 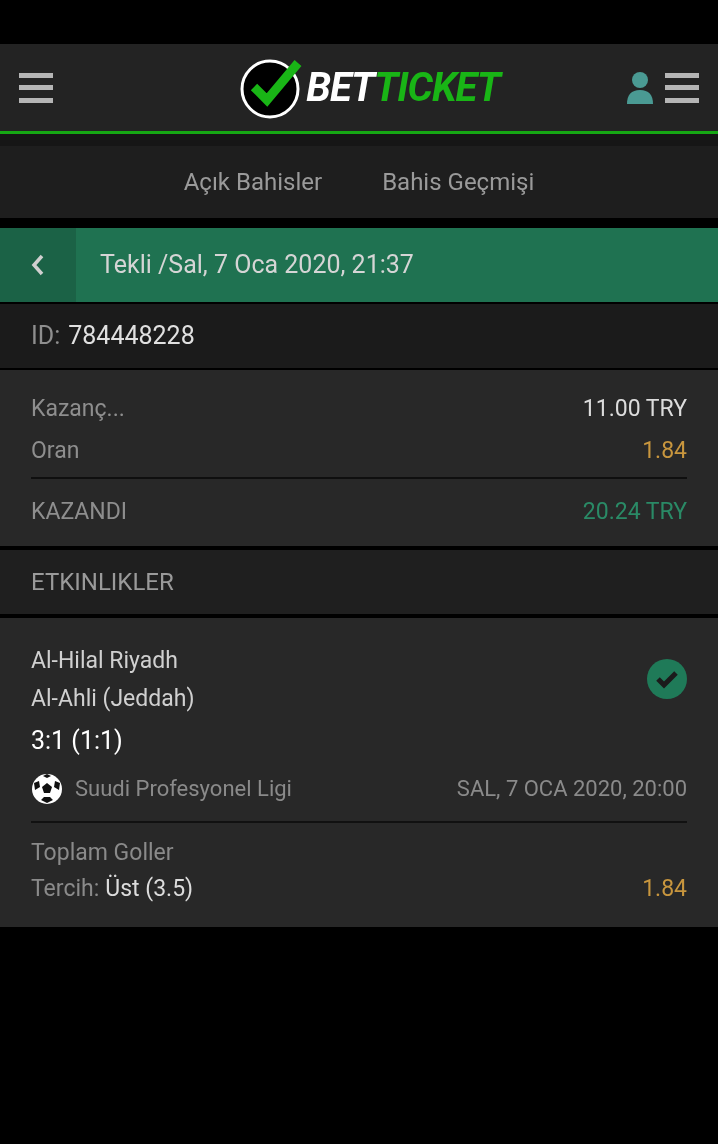 I want to click on id-label: ID:, so click(x=46, y=336).